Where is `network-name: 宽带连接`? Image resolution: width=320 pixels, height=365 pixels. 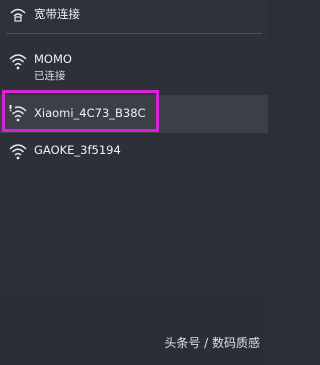 network-name: 宽带连接 is located at coordinates (57, 14).